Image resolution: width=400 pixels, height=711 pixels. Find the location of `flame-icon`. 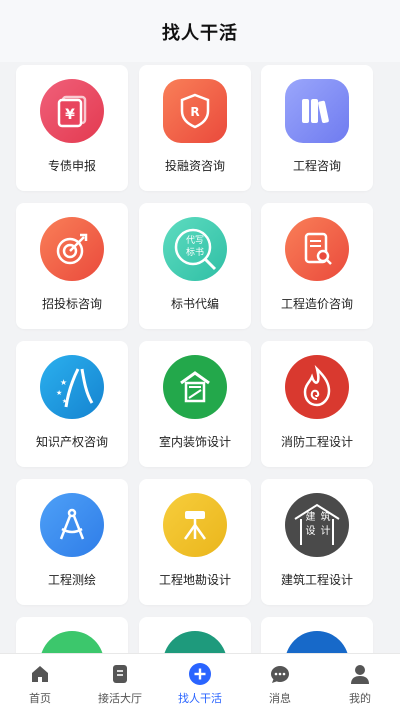

flame-icon is located at coordinates (317, 387).